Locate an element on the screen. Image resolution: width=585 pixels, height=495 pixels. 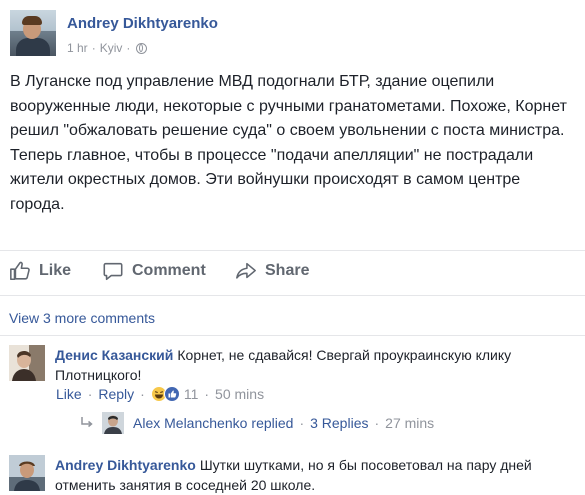
like-thumb-icon is located at coordinates (20, 271).